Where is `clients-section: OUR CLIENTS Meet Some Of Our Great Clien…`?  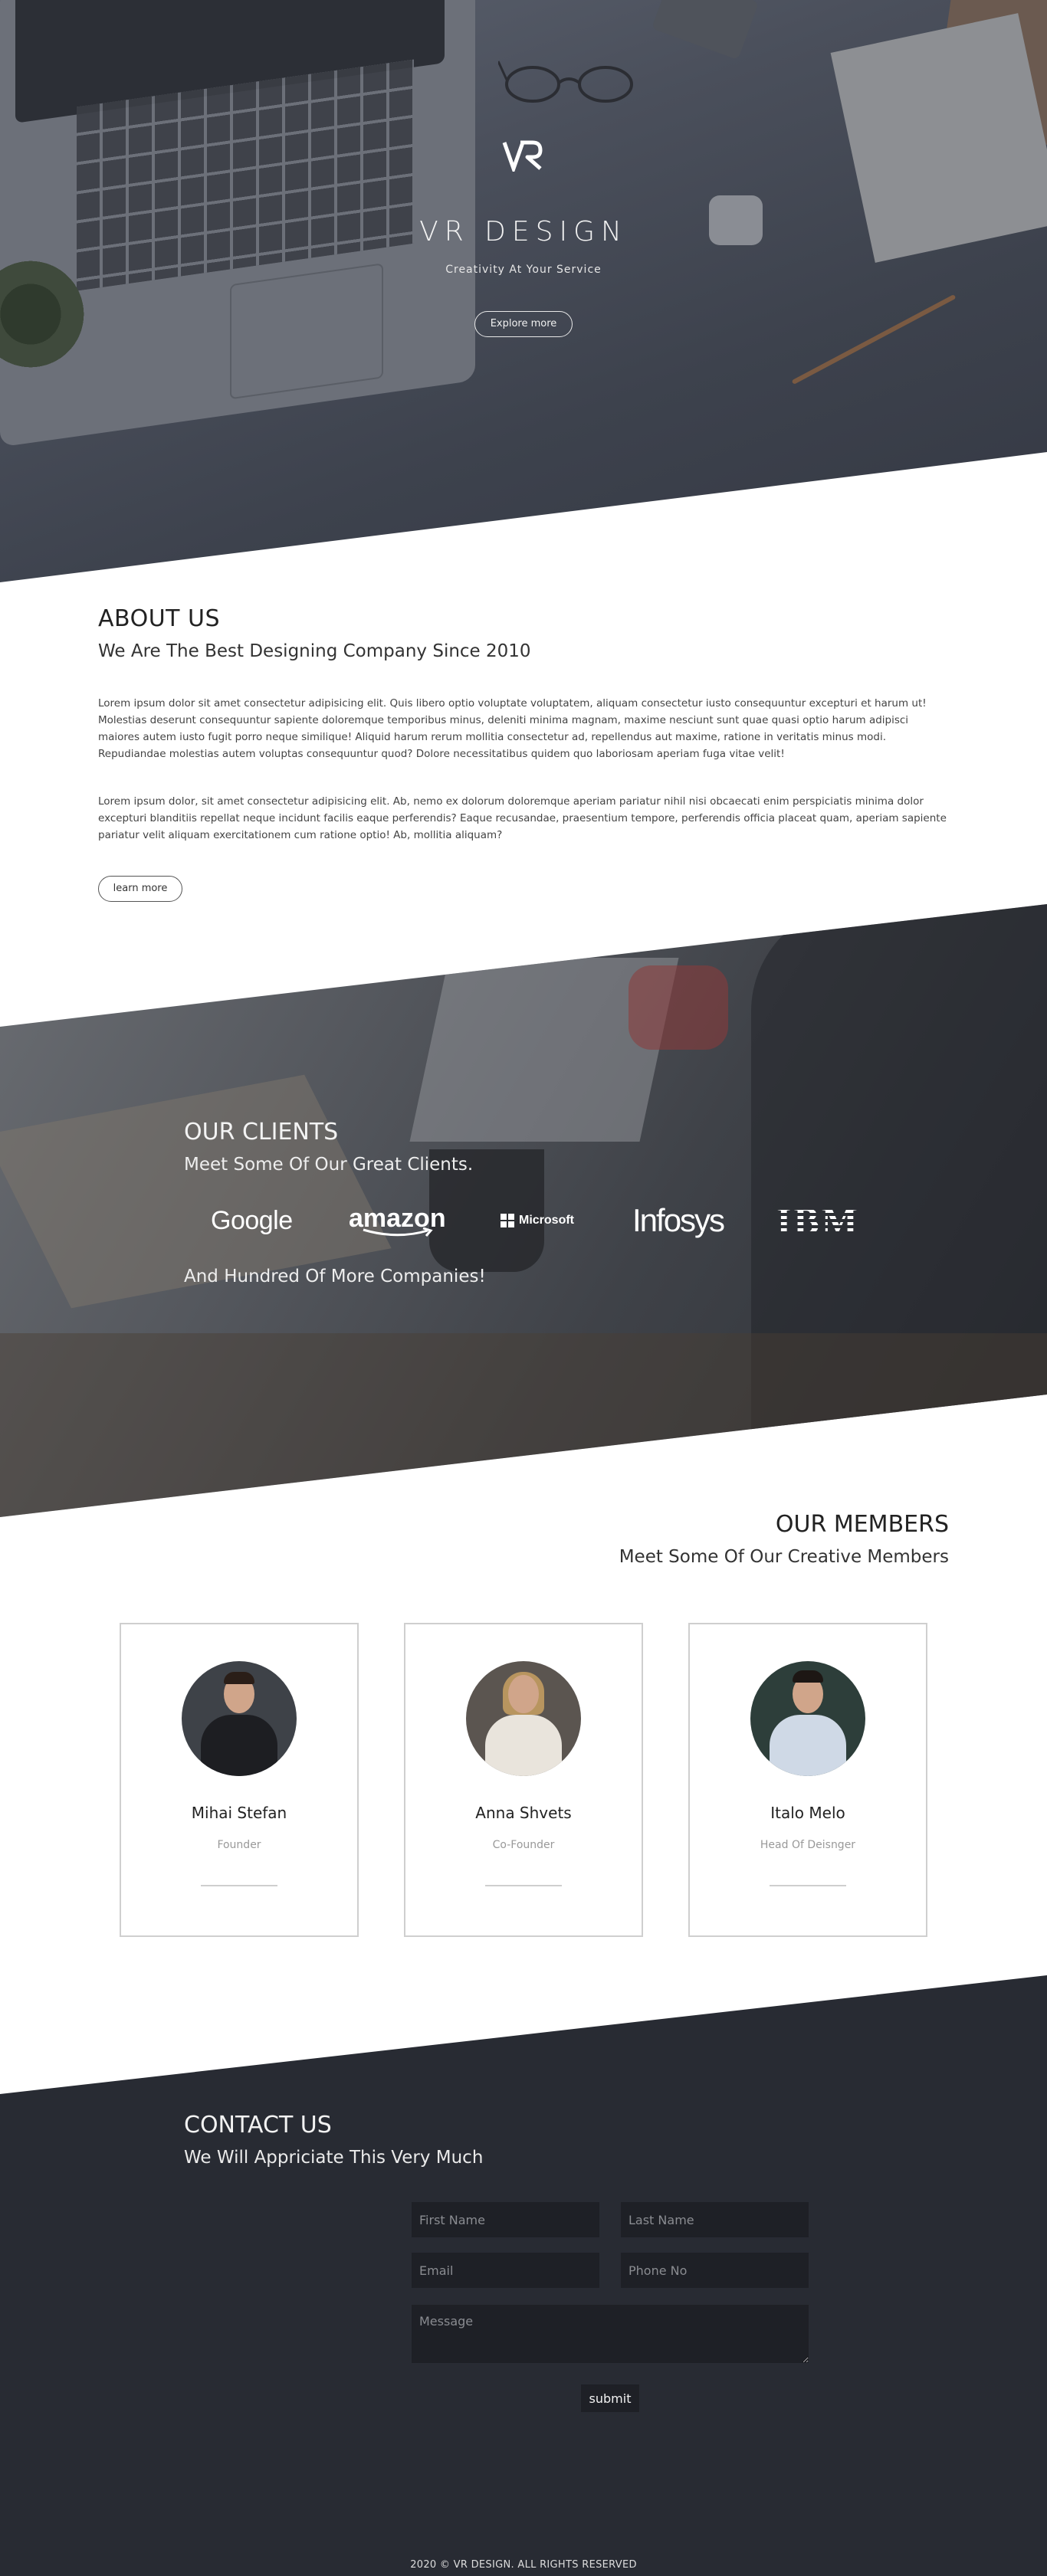
clients-section: OUR CLIENTS Meet Some Of Our Great Clien… is located at coordinates (529, 1202).